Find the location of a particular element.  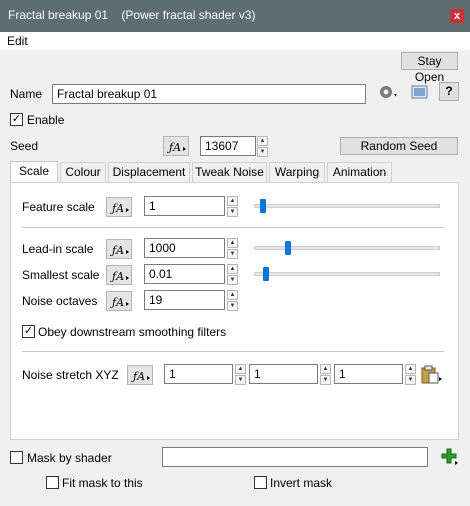

fit-mask-label: Fit mask to this is located at coordinates (102, 483).